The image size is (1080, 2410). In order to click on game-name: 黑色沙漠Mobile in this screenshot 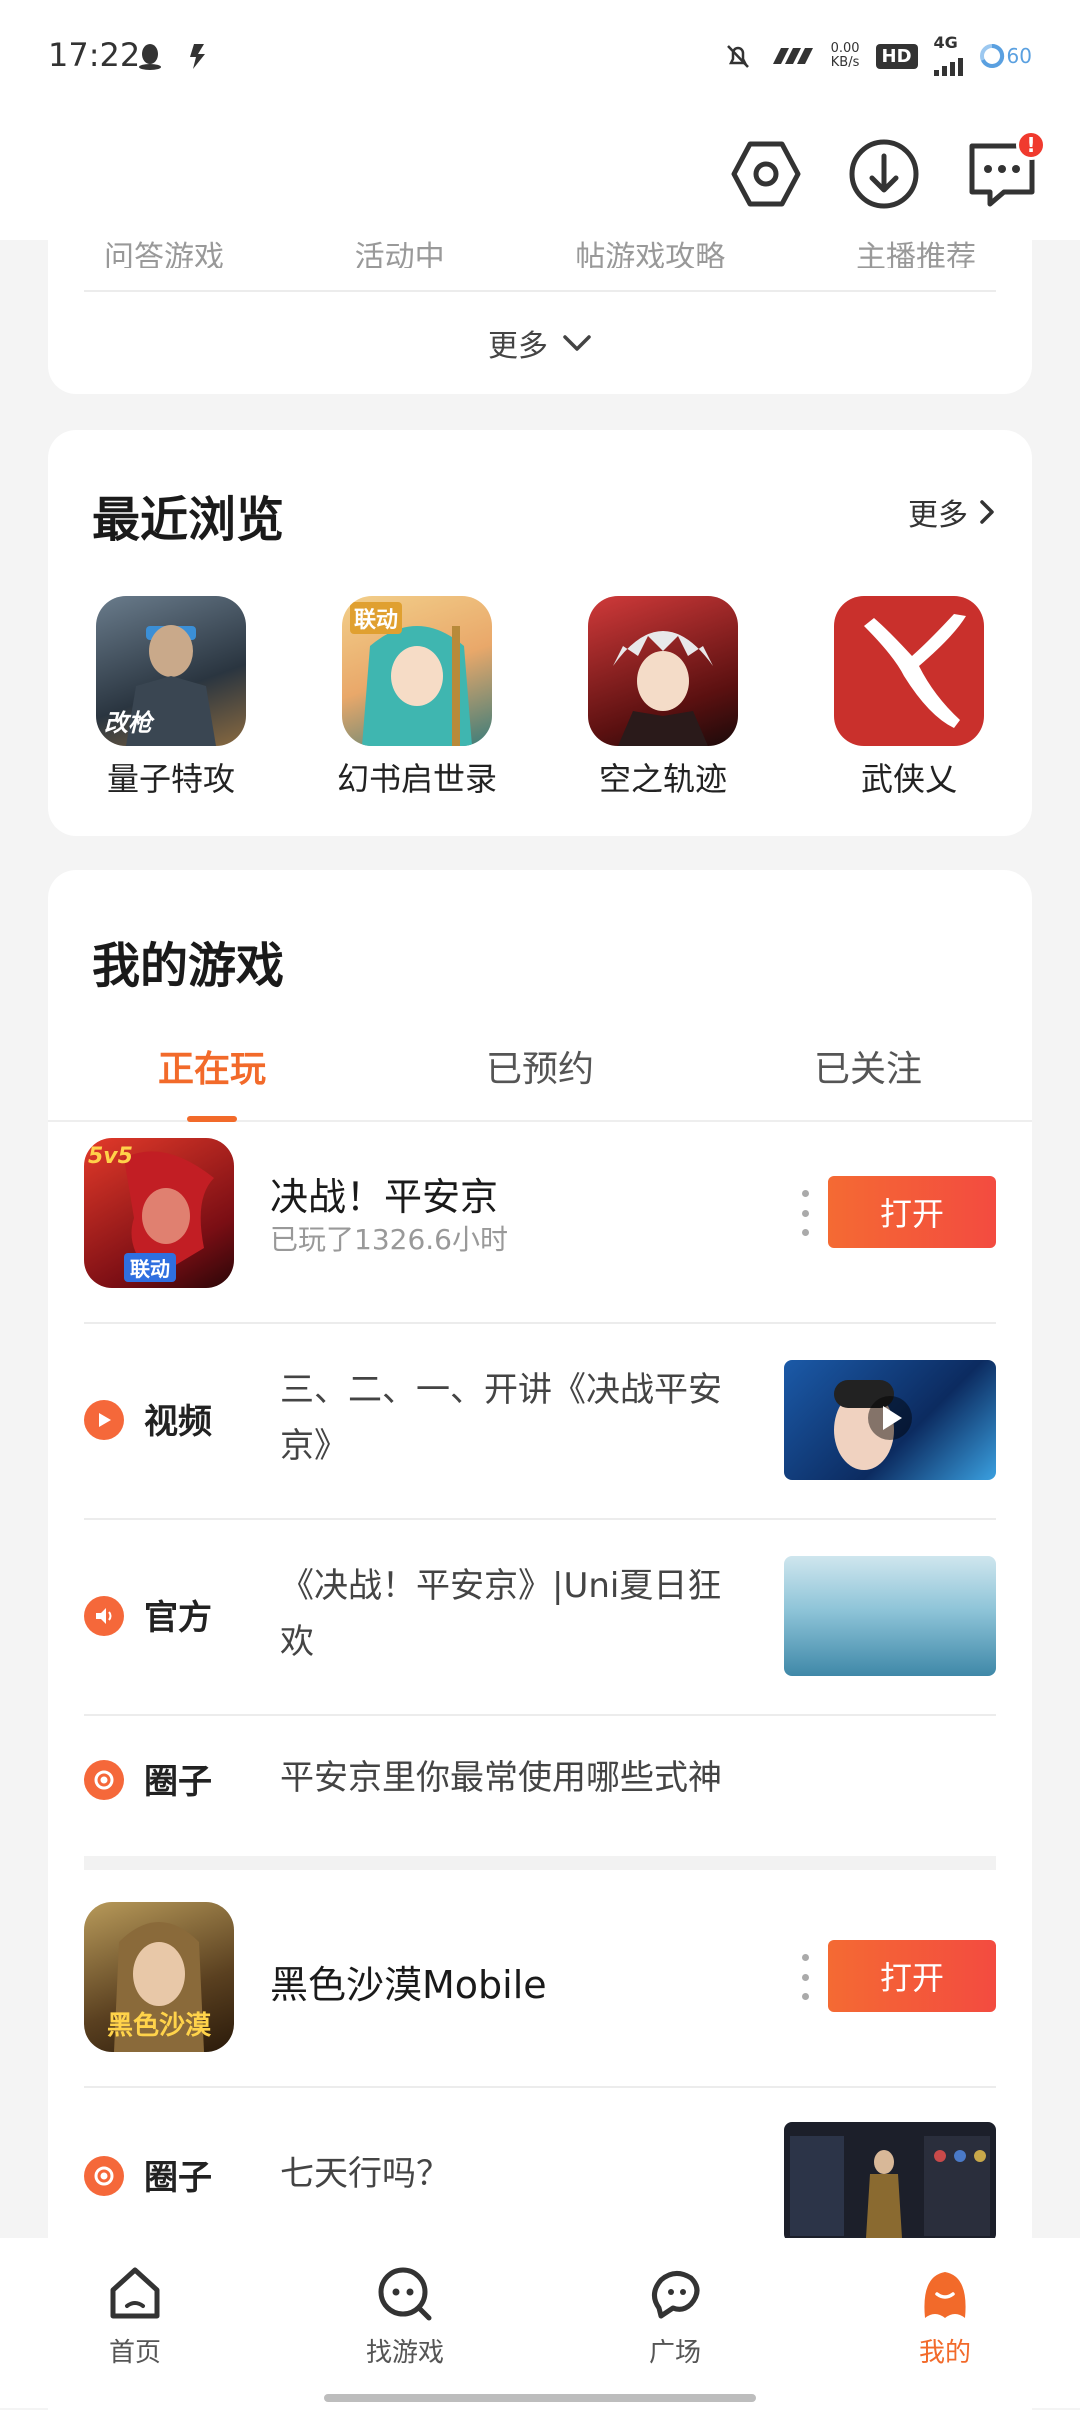, I will do `click(408, 1985)`.